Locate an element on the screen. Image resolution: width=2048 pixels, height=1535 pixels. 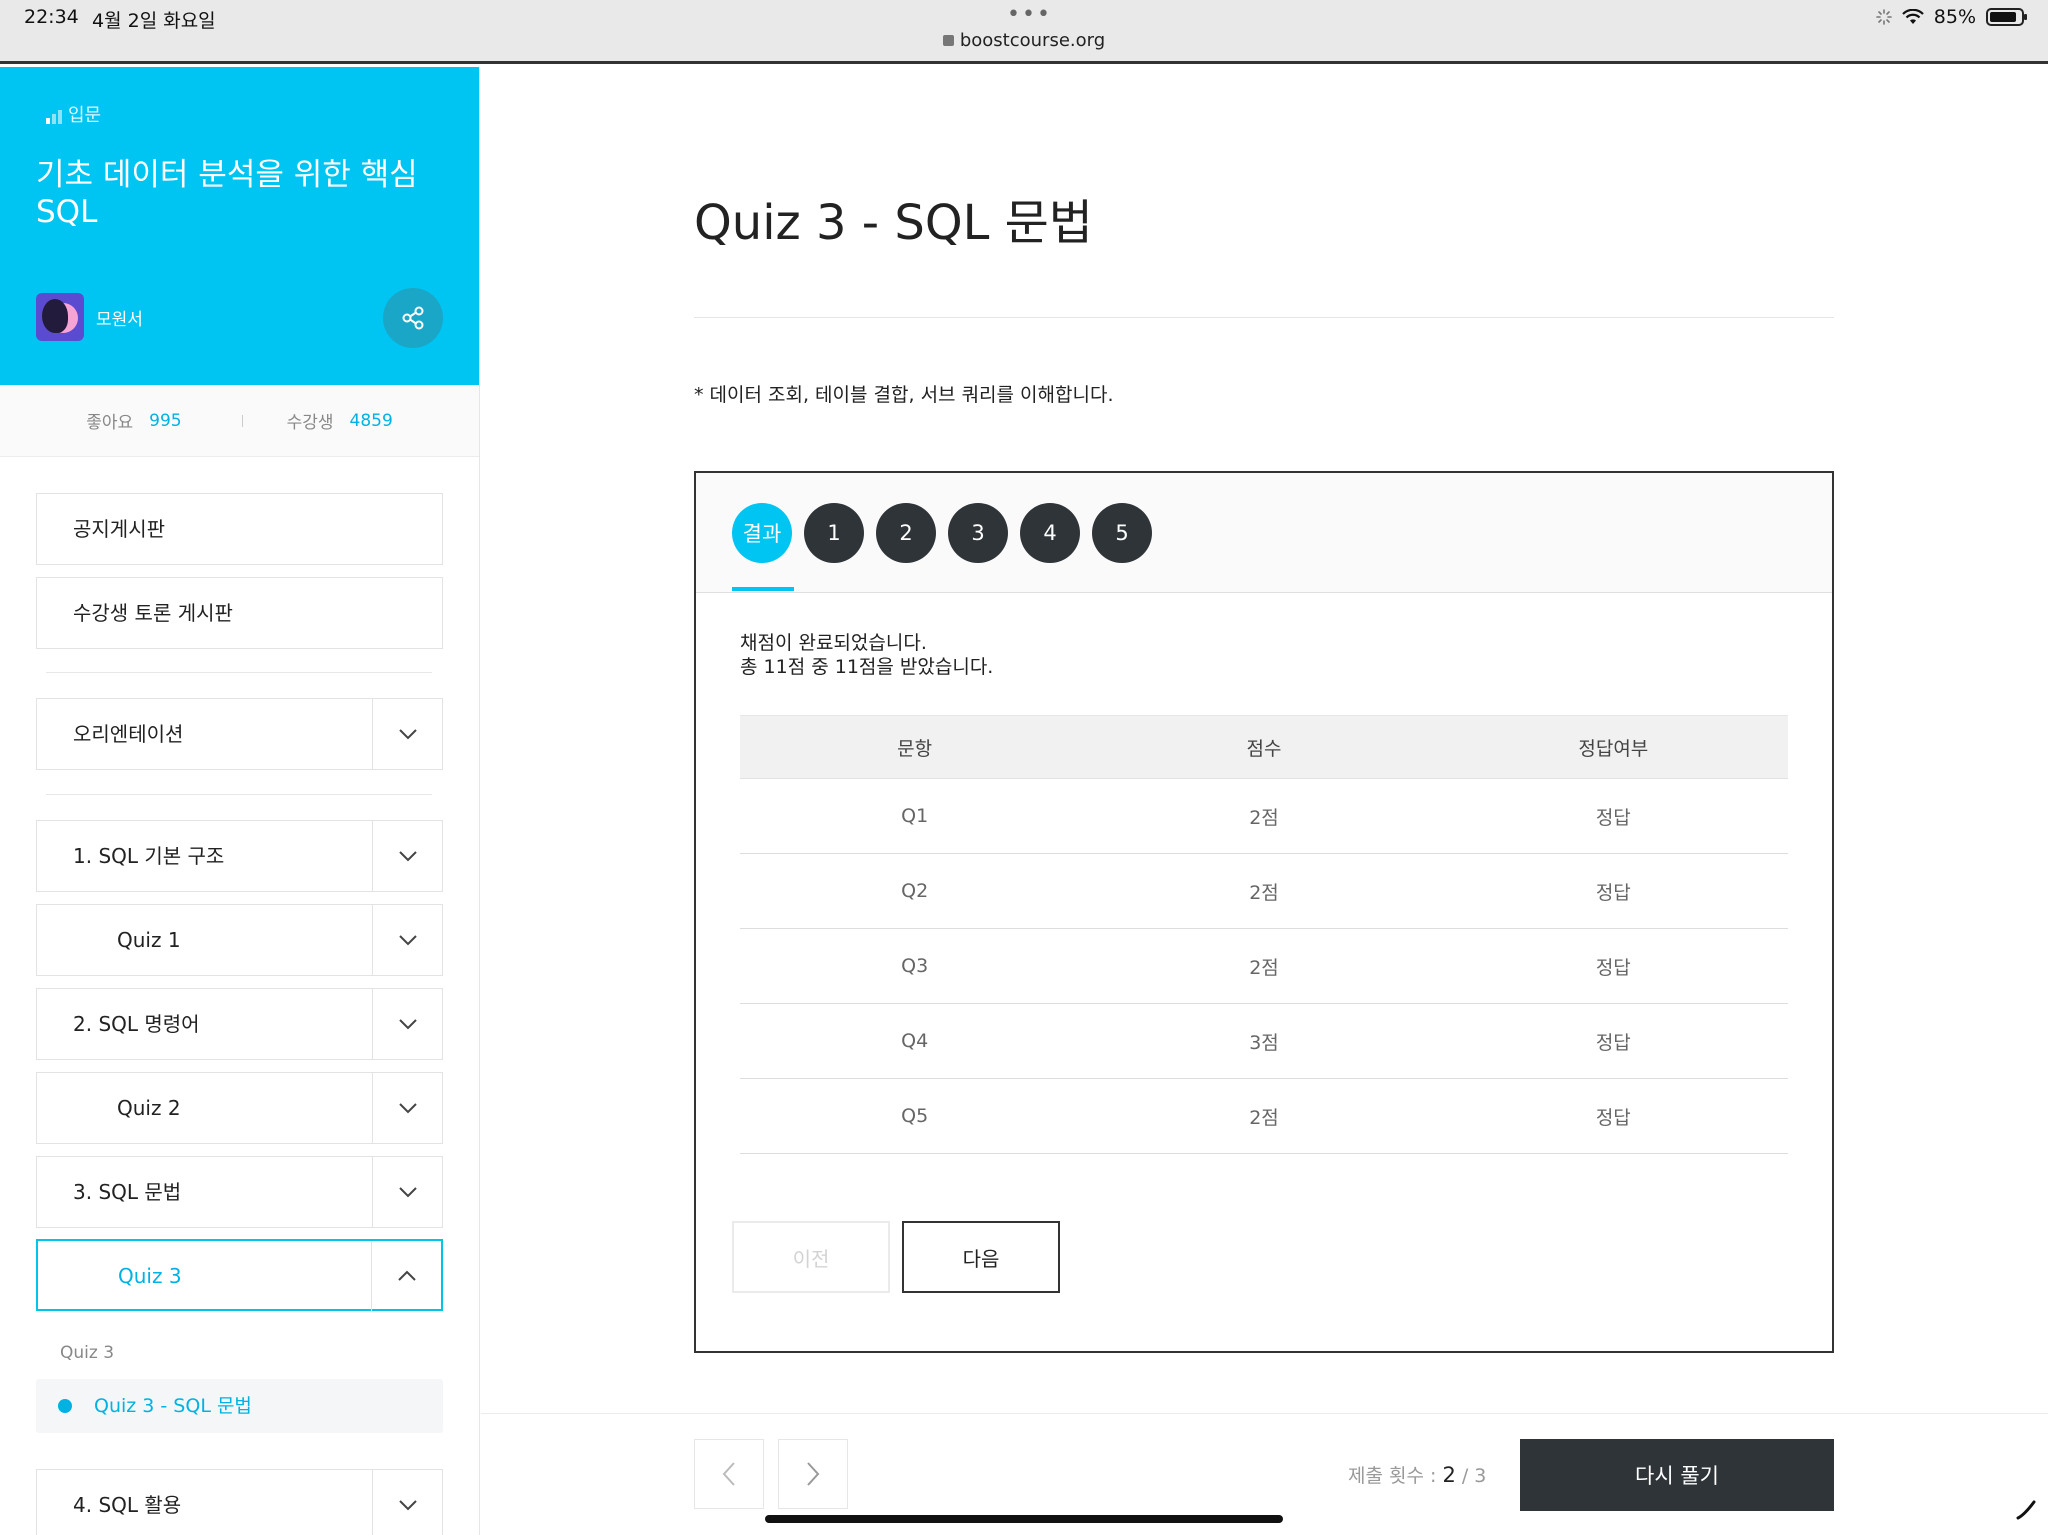
author-name: 모원서 is located at coordinates (119, 317).